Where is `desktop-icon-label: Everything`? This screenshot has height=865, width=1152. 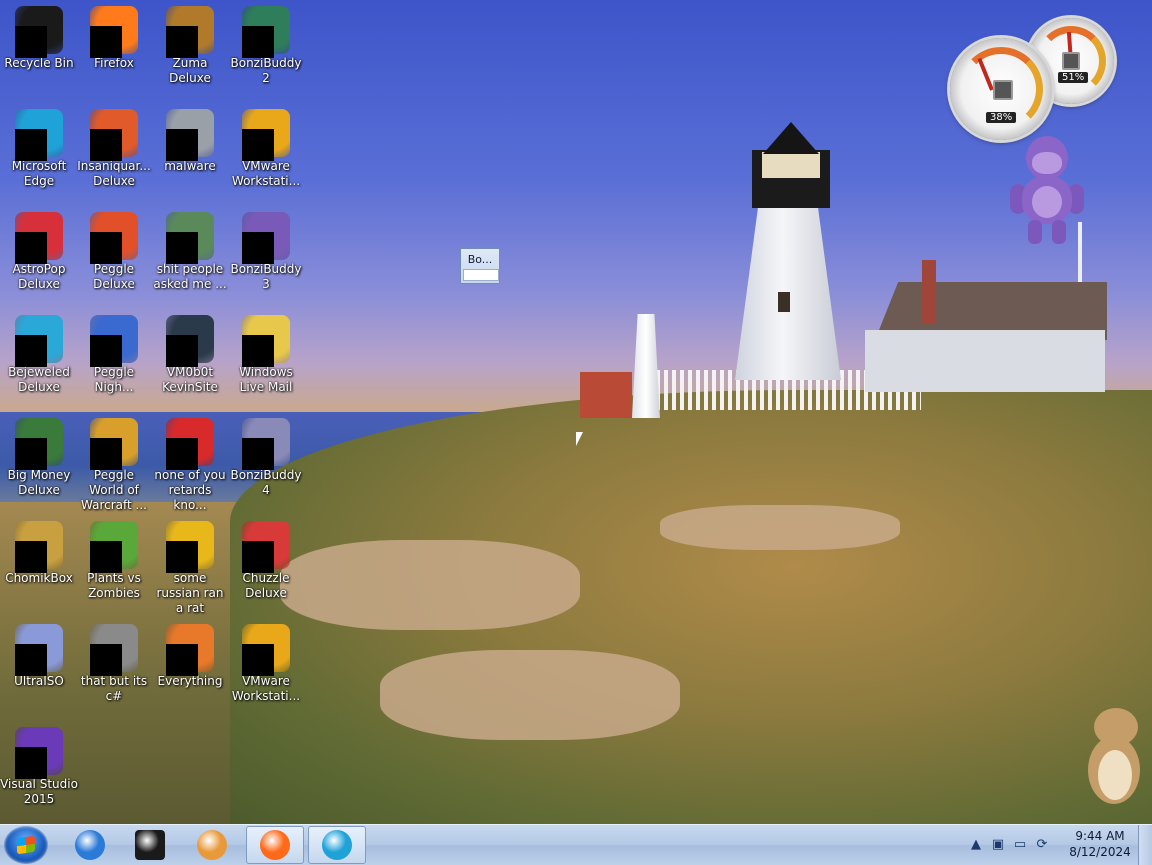 desktop-icon-label: Everything is located at coordinates (190, 681).